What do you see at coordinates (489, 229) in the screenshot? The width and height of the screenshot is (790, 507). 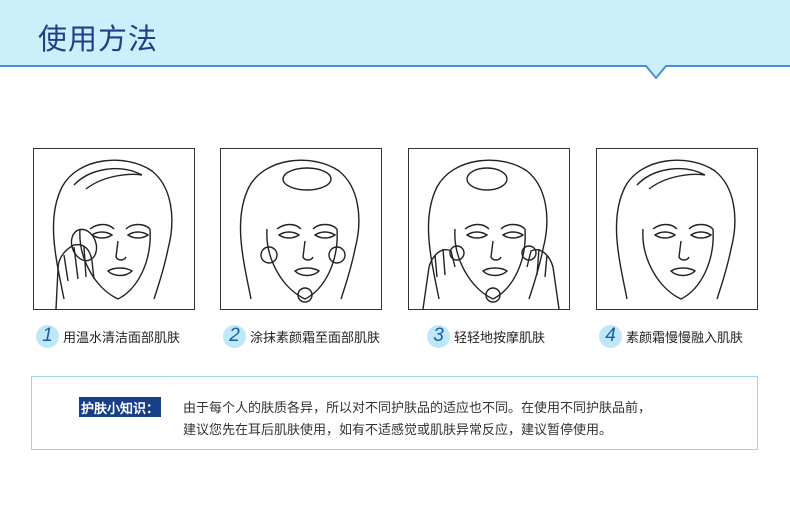 I see `step-3-illustration` at bounding box center [489, 229].